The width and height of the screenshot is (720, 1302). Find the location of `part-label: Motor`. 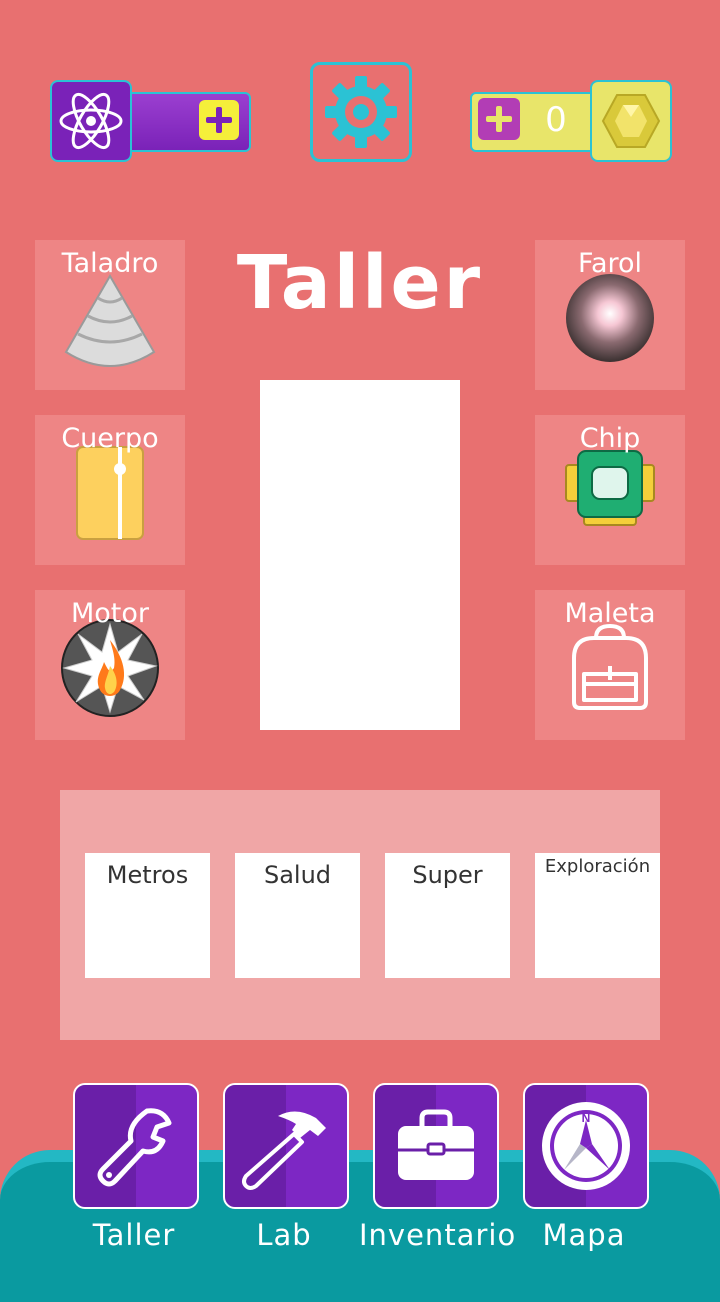

part-label: Motor is located at coordinates (110, 613).